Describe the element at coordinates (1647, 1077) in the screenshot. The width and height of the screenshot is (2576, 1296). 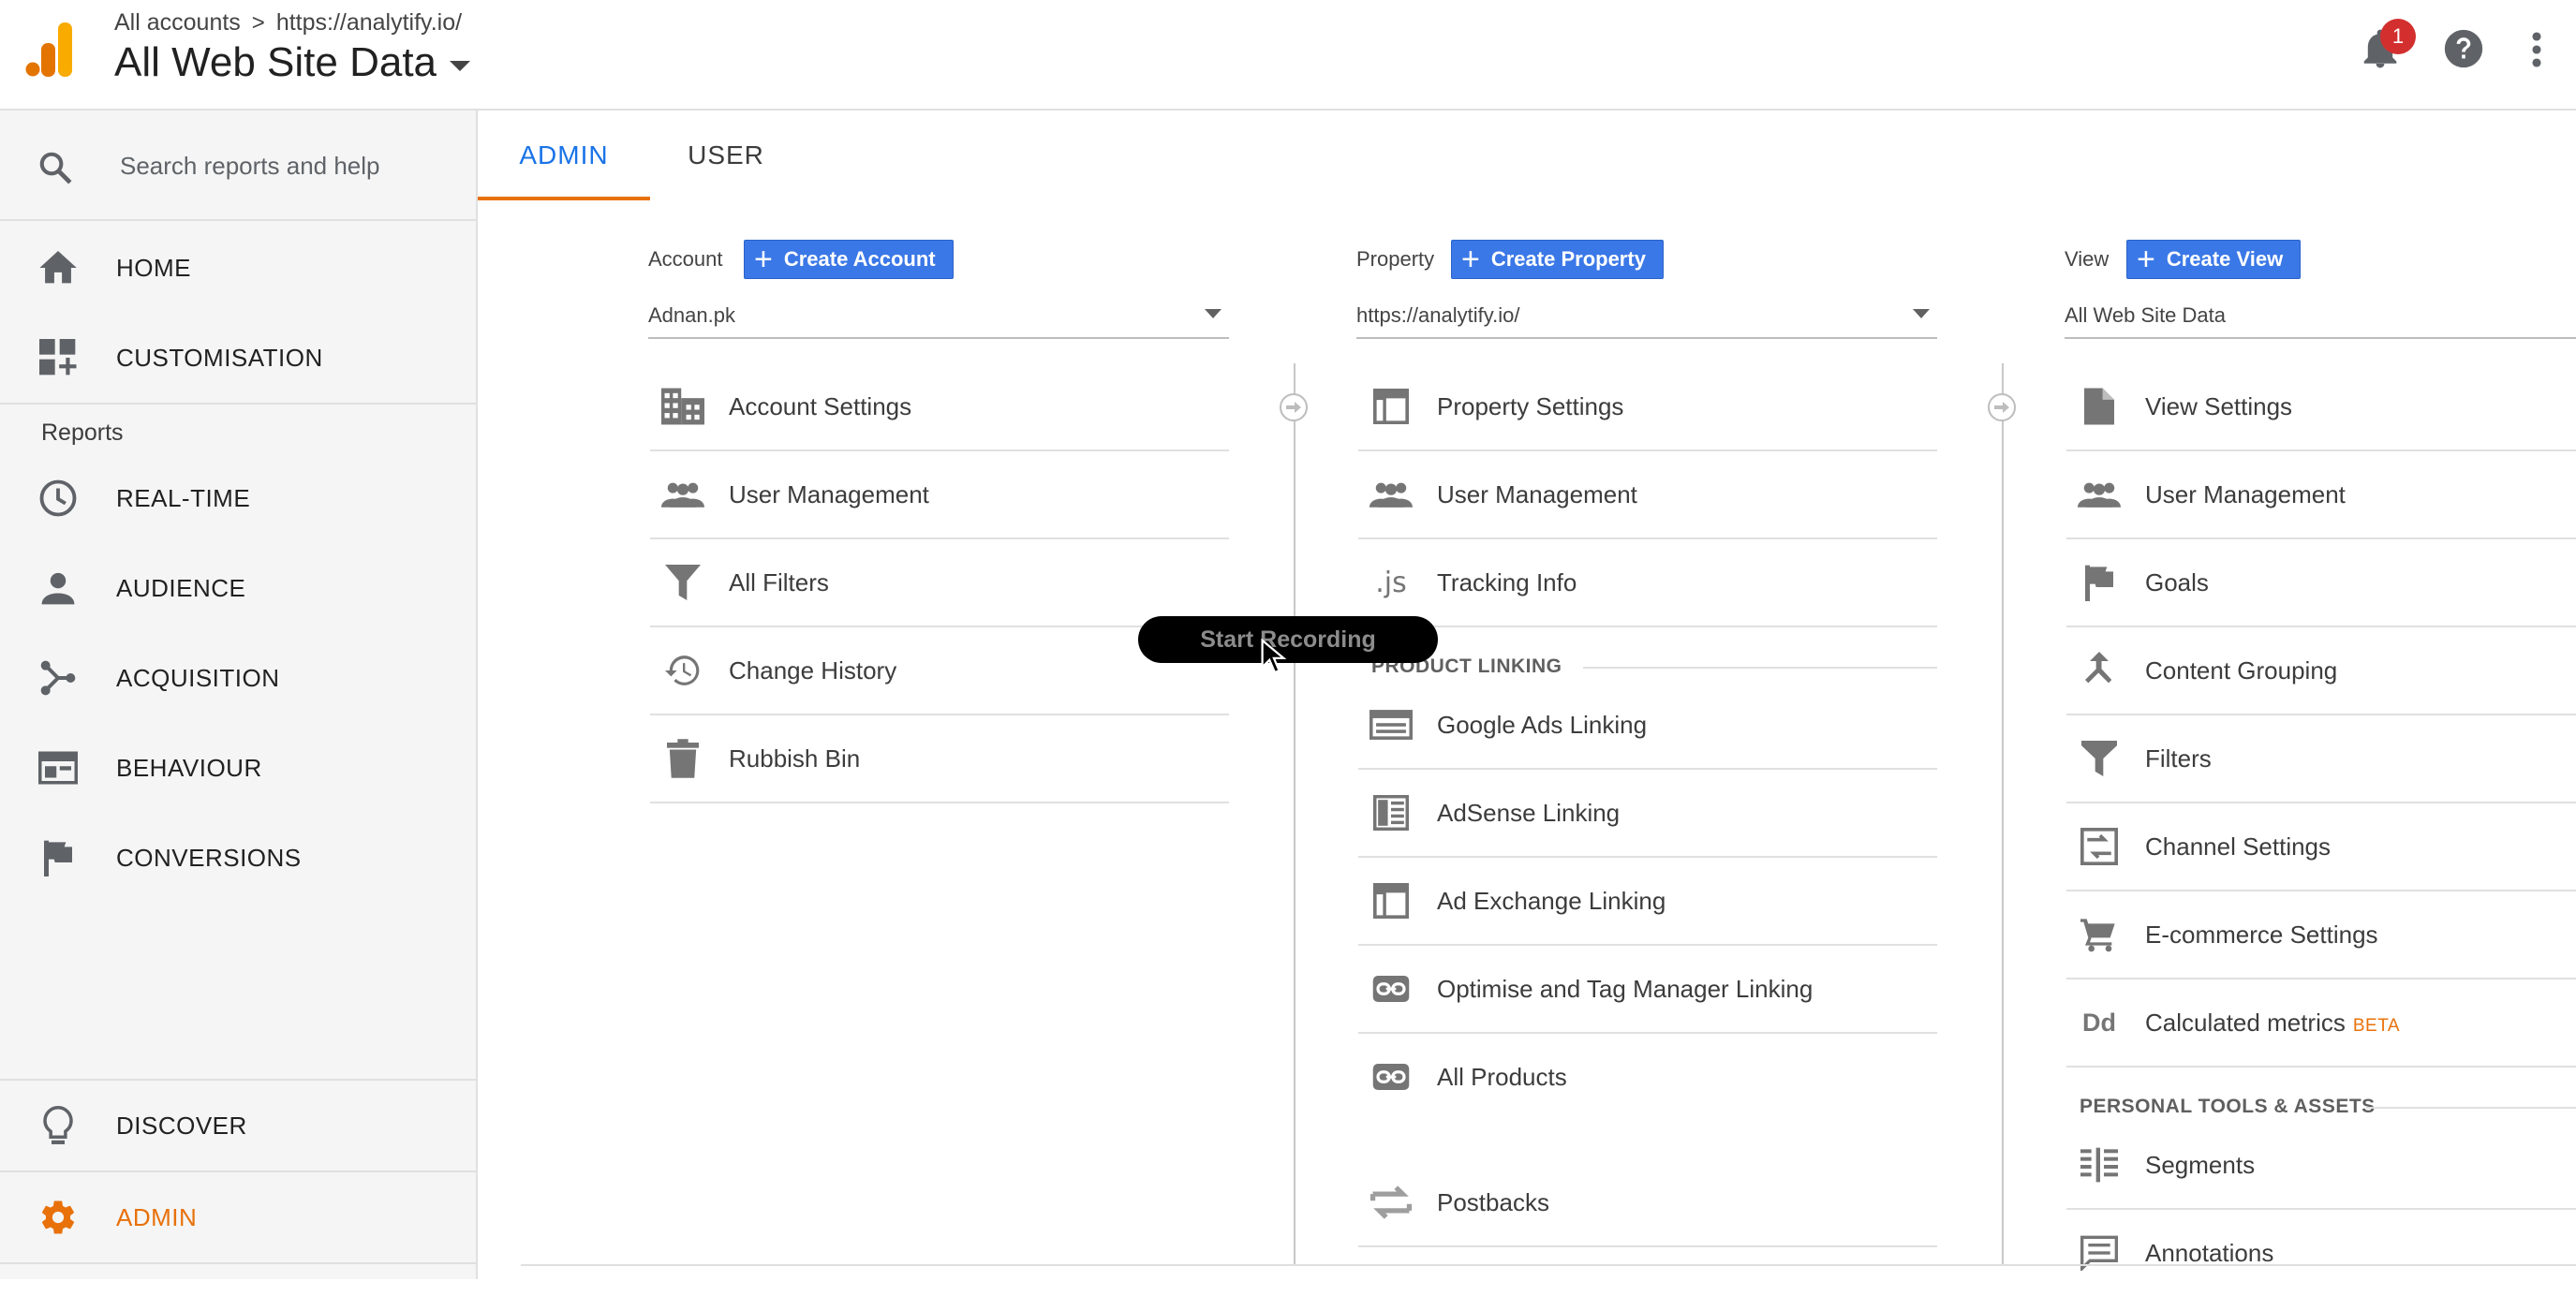
I see `all-products-item: All Products` at that location.